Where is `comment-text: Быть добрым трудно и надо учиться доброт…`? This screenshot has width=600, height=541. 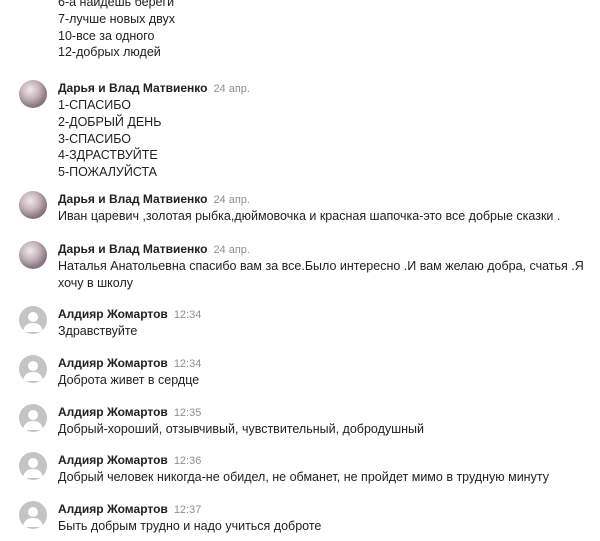 comment-text: Быть добрым трудно и надо учиться доброт… is located at coordinates (323, 526).